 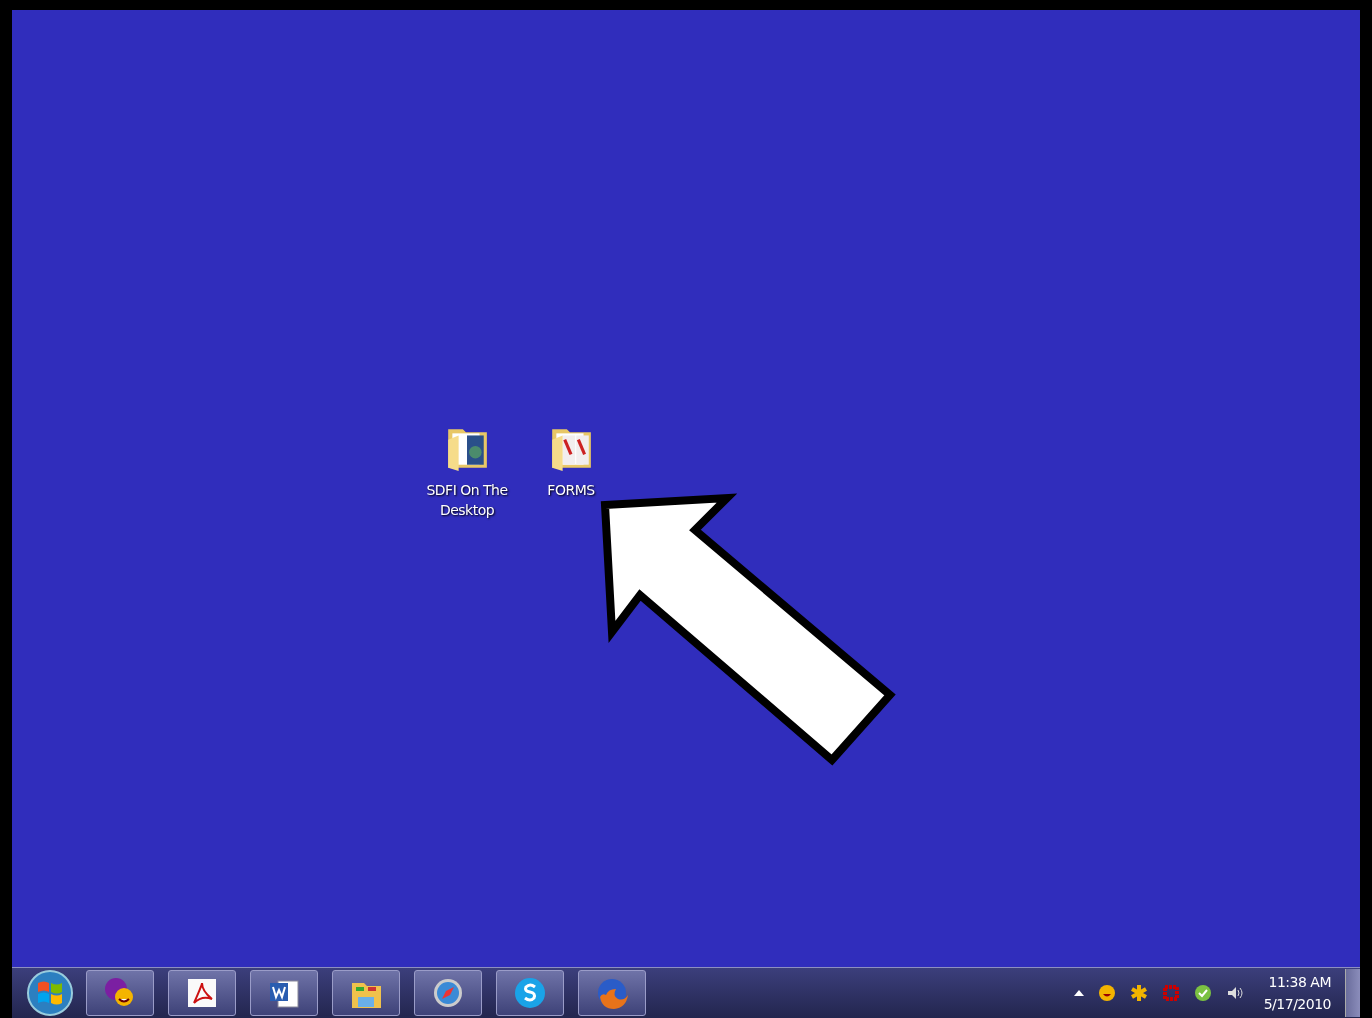 What do you see at coordinates (1078, 993) in the screenshot?
I see `show-hidden-icons-button` at bounding box center [1078, 993].